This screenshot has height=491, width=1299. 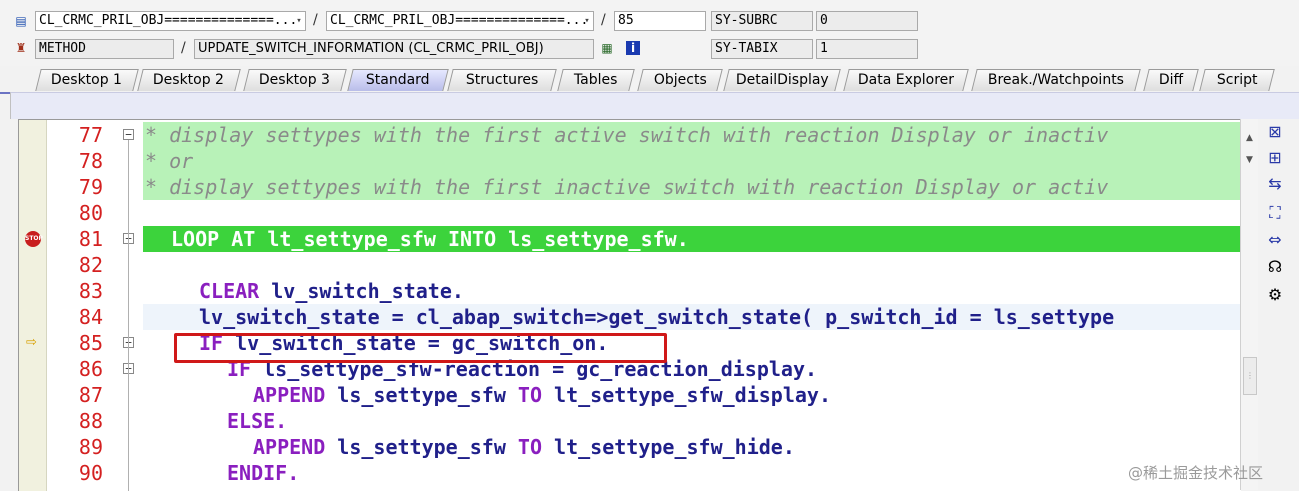 I want to click on tab-label: Desktop 3, so click(x=295, y=80).